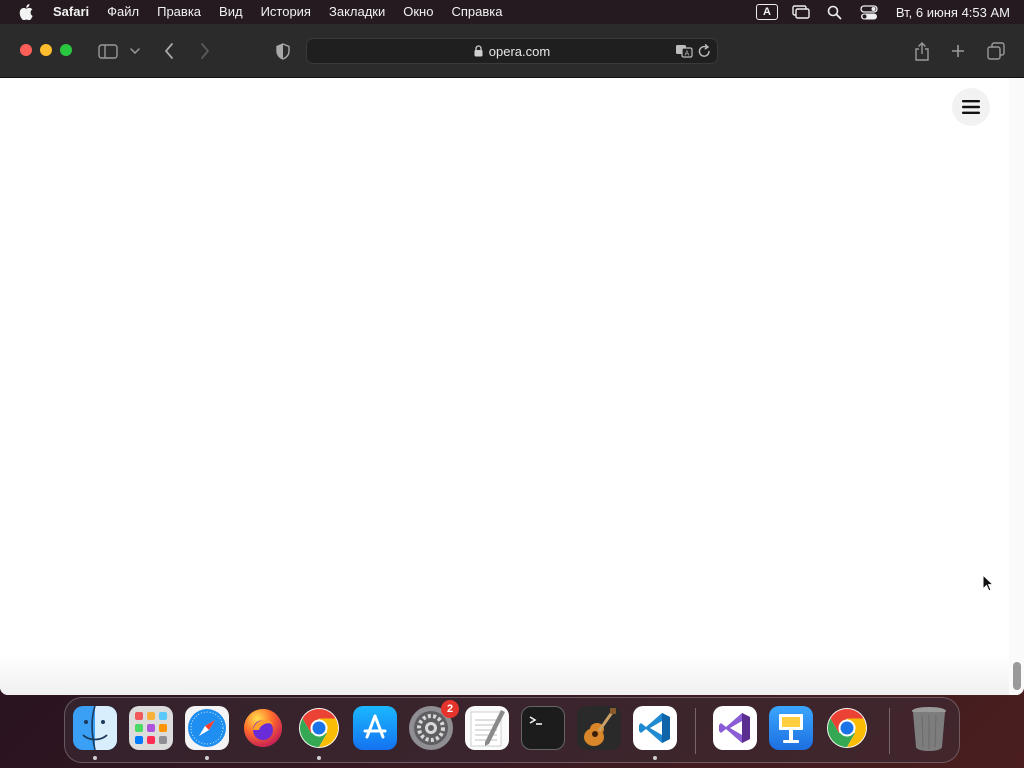 The height and width of the screenshot is (768, 1024). What do you see at coordinates (988, 585) in the screenshot?
I see `mouse-cursor-icon` at bounding box center [988, 585].